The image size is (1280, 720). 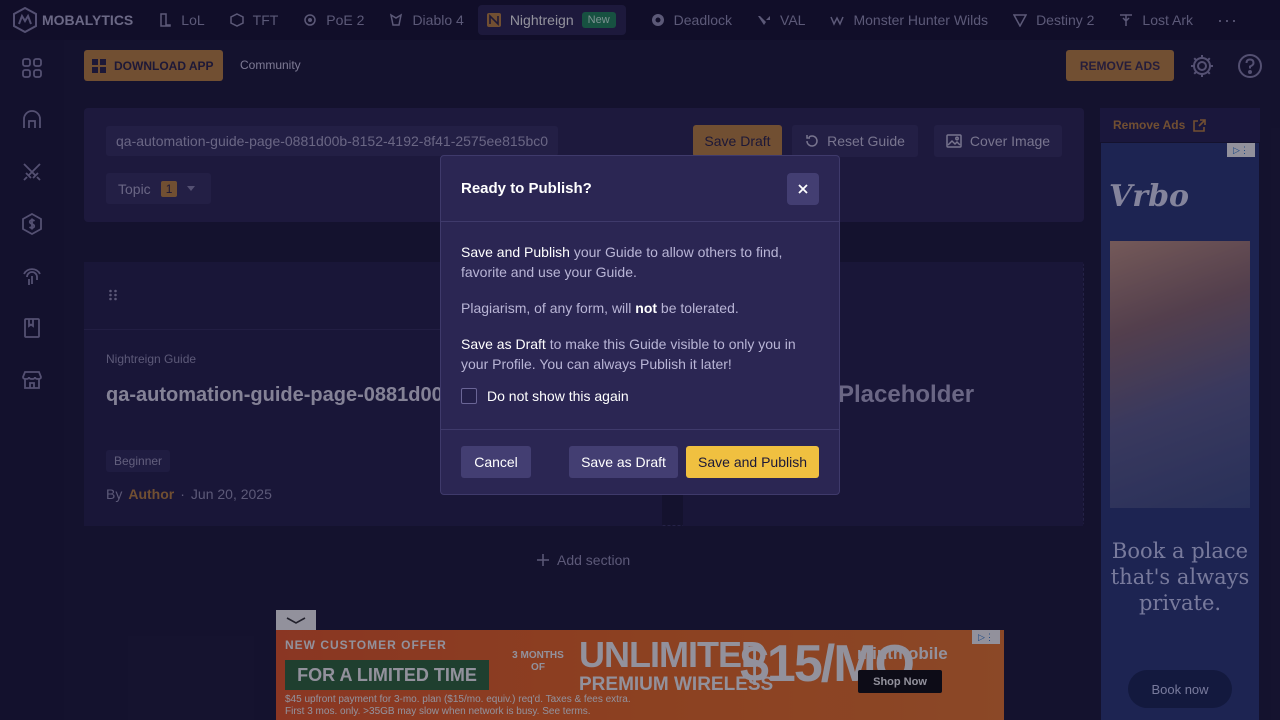 What do you see at coordinates (646, 308) in the screenshot?
I see `plagiarism-emphasis: not` at bounding box center [646, 308].